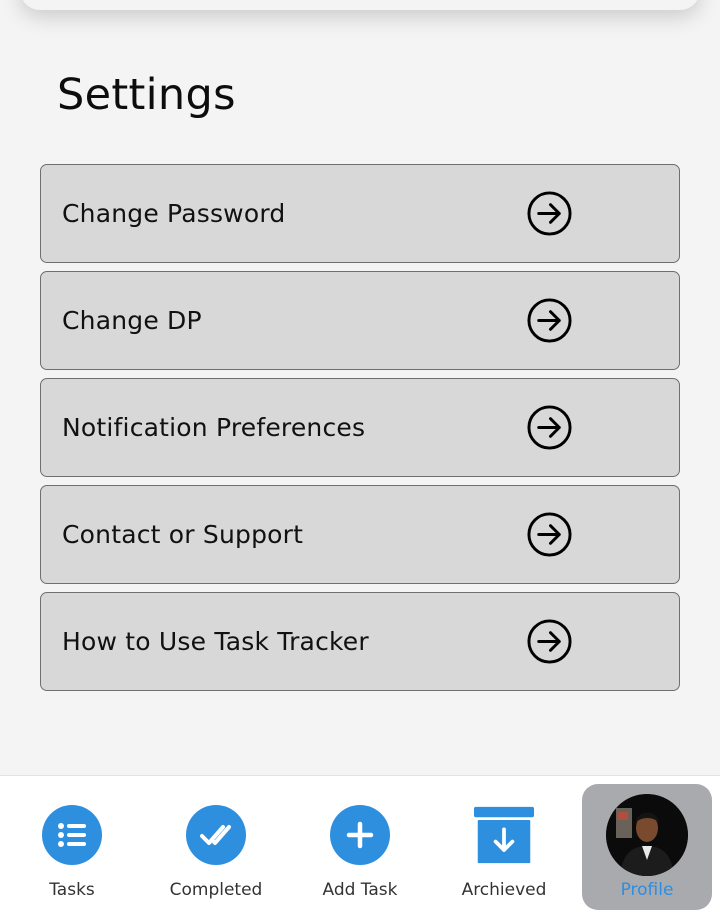 The height and width of the screenshot is (916, 720). Describe the element at coordinates (504, 890) in the screenshot. I see `tab-label: Archieved` at that location.